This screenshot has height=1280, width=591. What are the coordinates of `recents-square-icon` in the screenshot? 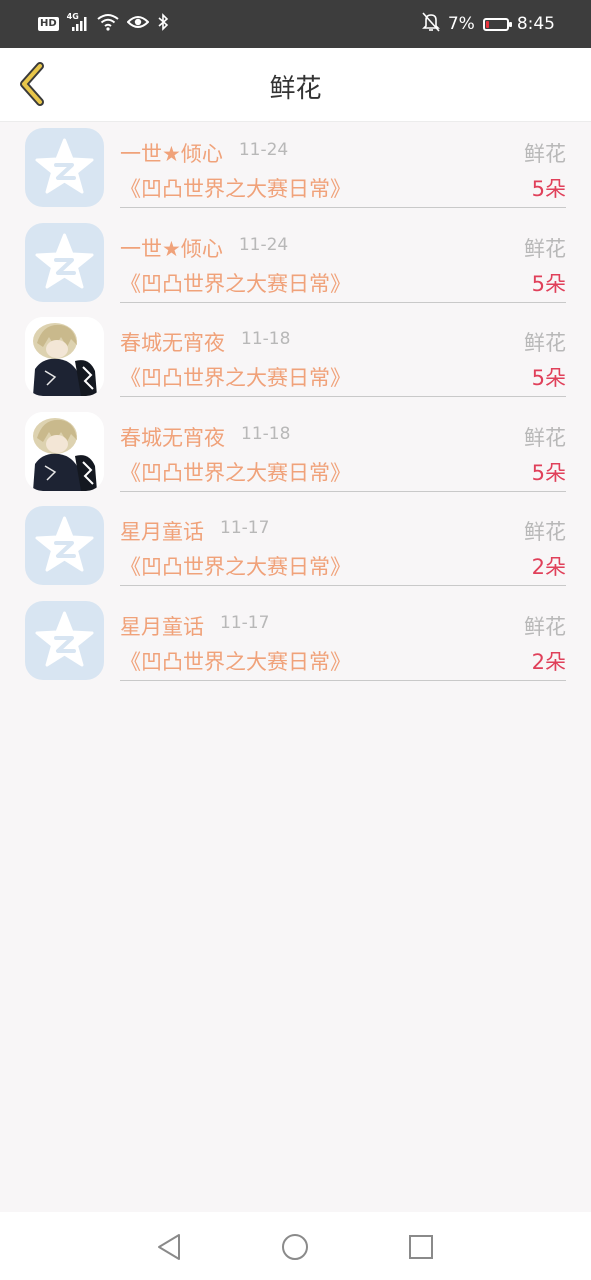 It's located at (421, 1247).